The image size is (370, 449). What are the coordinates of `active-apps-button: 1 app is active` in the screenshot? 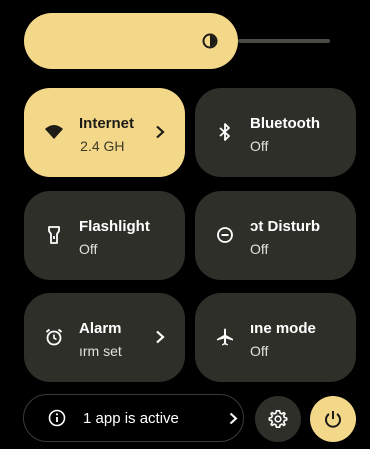 It's located at (133, 418).